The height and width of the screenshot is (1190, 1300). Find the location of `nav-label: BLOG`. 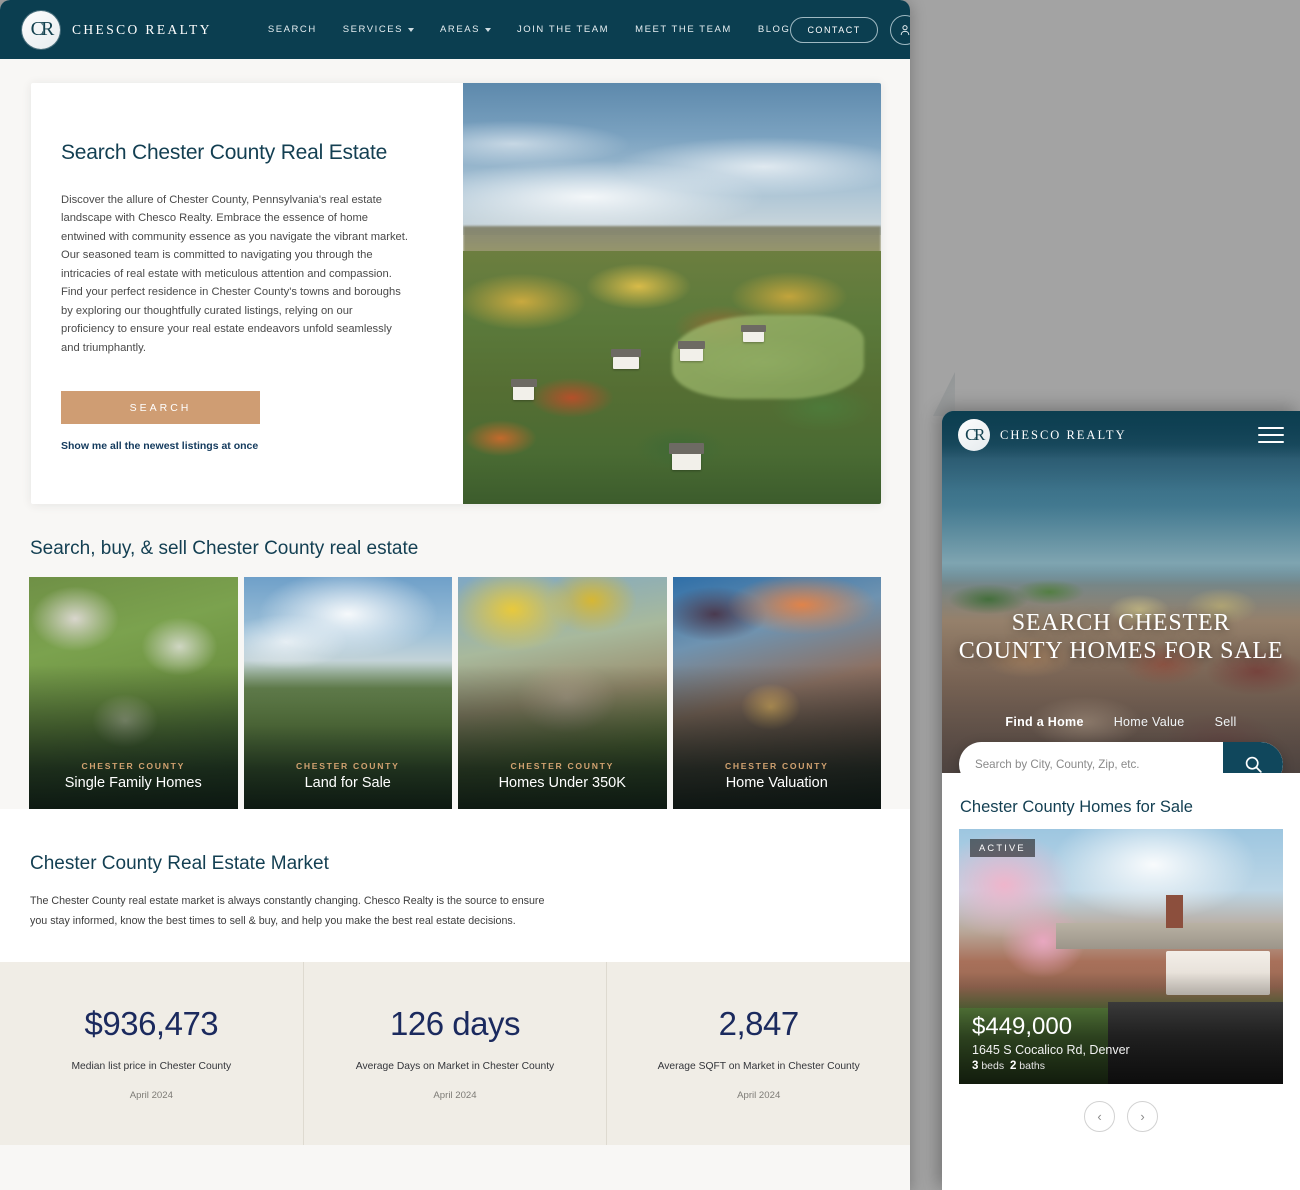

nav-label: BLOG is located at coordinates (774, 29).